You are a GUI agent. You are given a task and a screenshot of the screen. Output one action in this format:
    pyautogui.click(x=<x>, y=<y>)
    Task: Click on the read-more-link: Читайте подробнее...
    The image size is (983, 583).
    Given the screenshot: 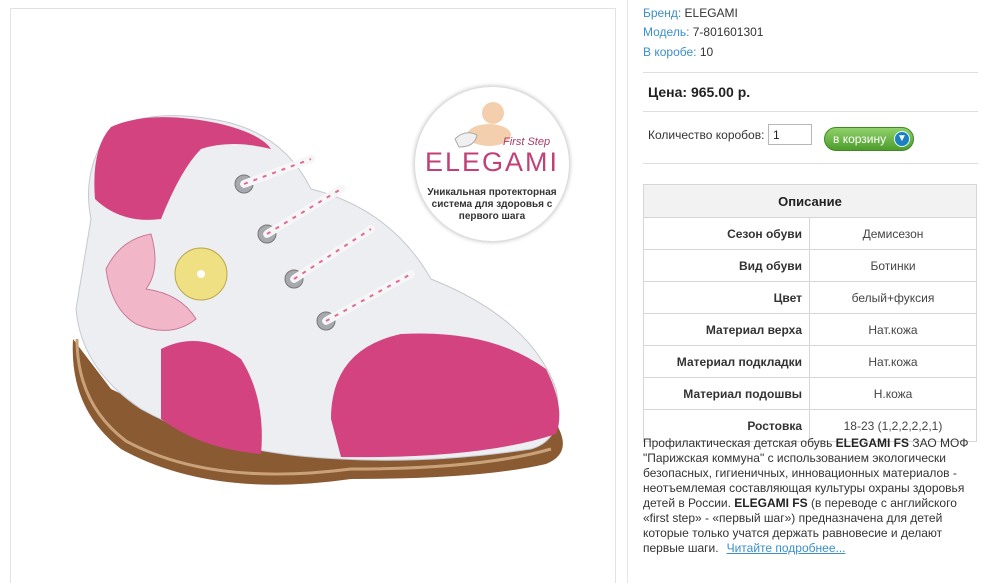 What is the action you would take?
    pyautogui.click(x=786, y=548)
    